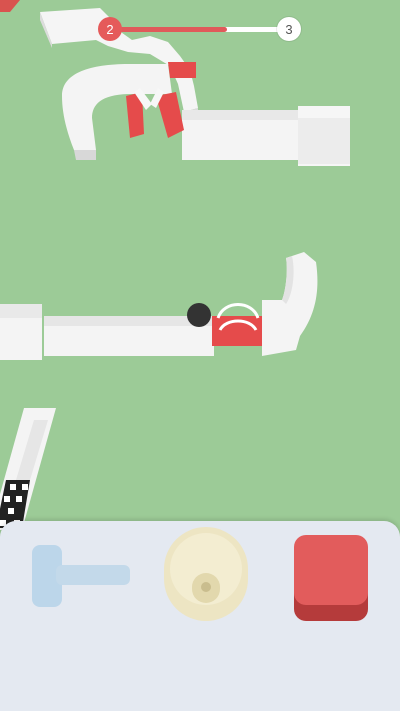 This screenshot has height=711, width=400. What do you see at coordinates (199, 315) in the screenshot?
I see `ball` at bounding box center [199, 315].